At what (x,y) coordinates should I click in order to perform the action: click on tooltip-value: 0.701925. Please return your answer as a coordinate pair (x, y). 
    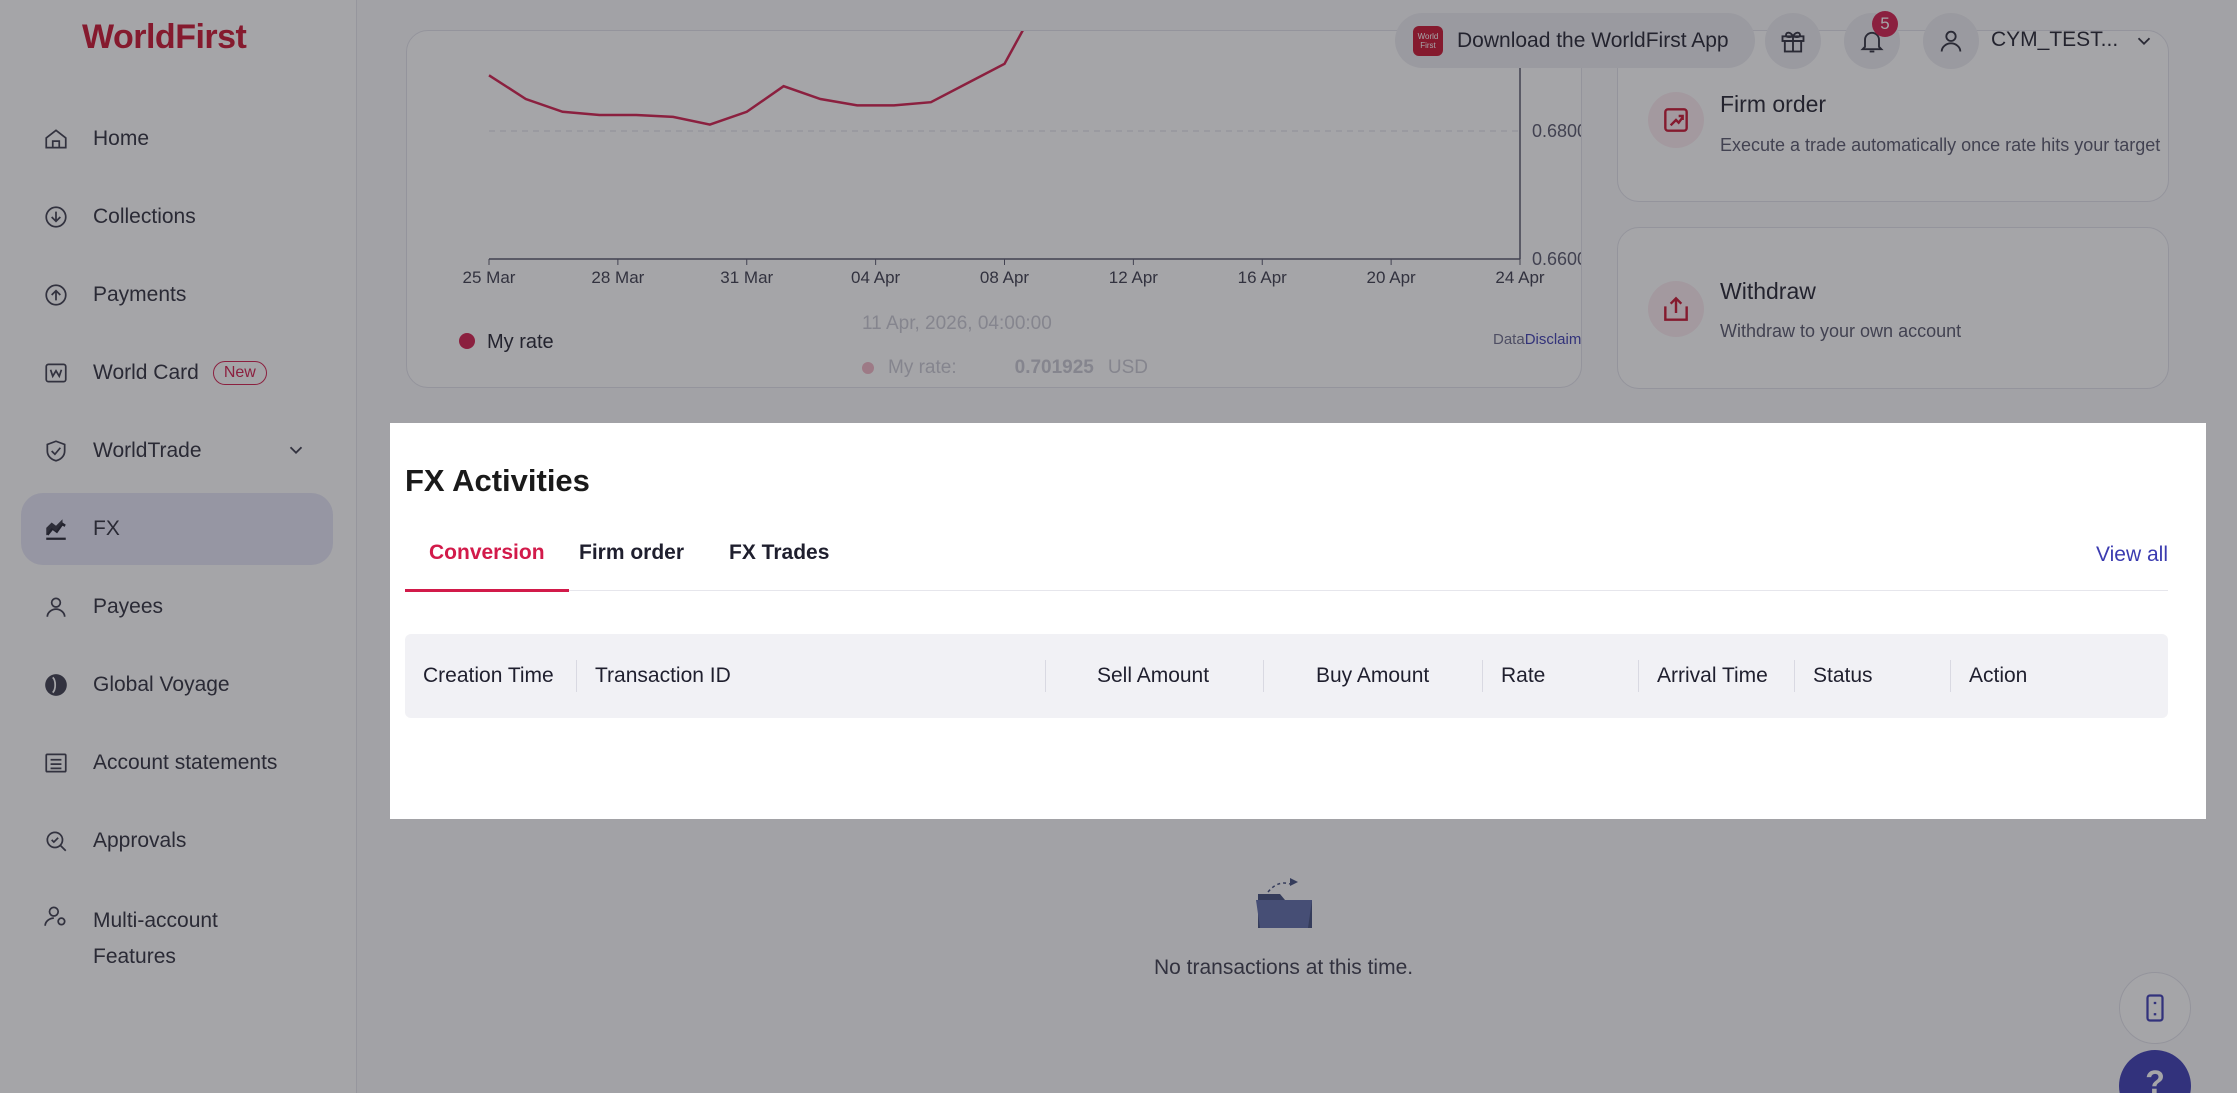
    Looking at the image, I should click on (1054, 367).